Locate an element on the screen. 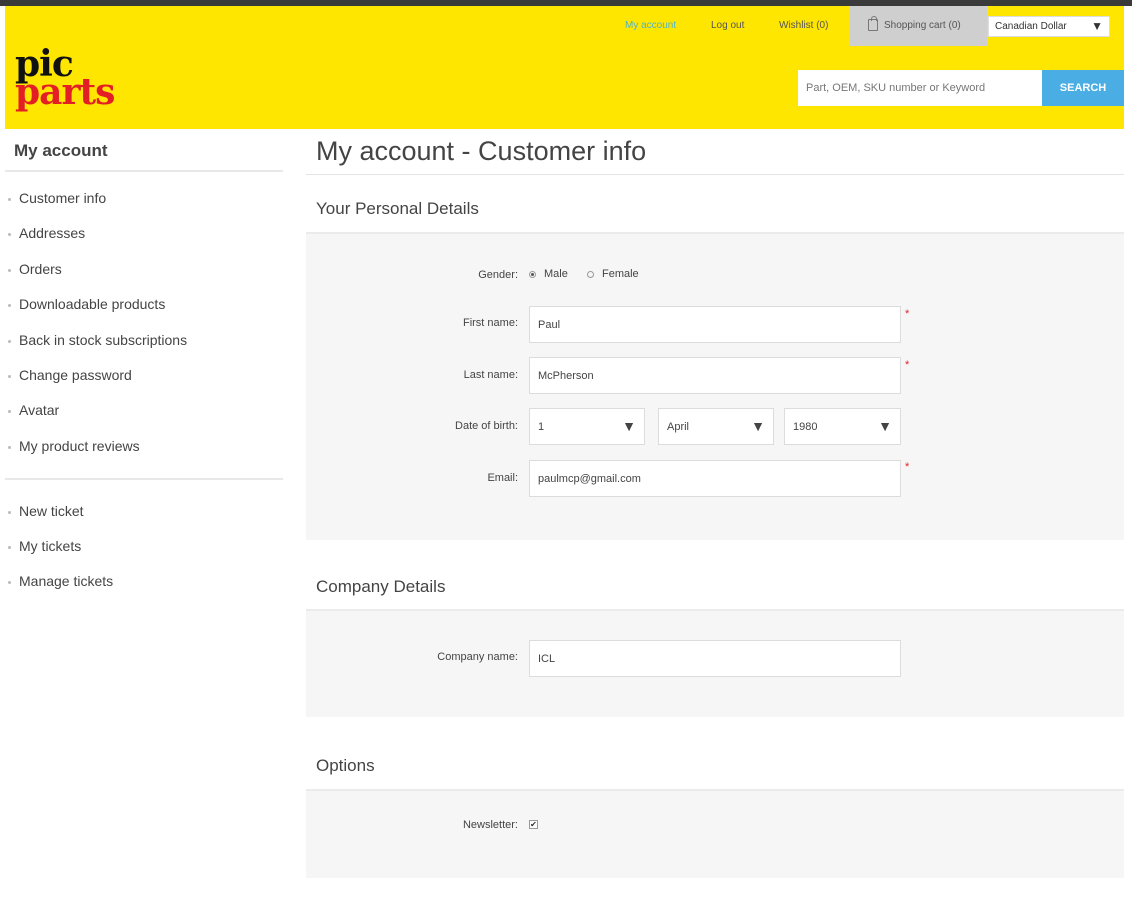 The image size is (1132, 900). my-account-link: My account is located at coordinates (650, 25).